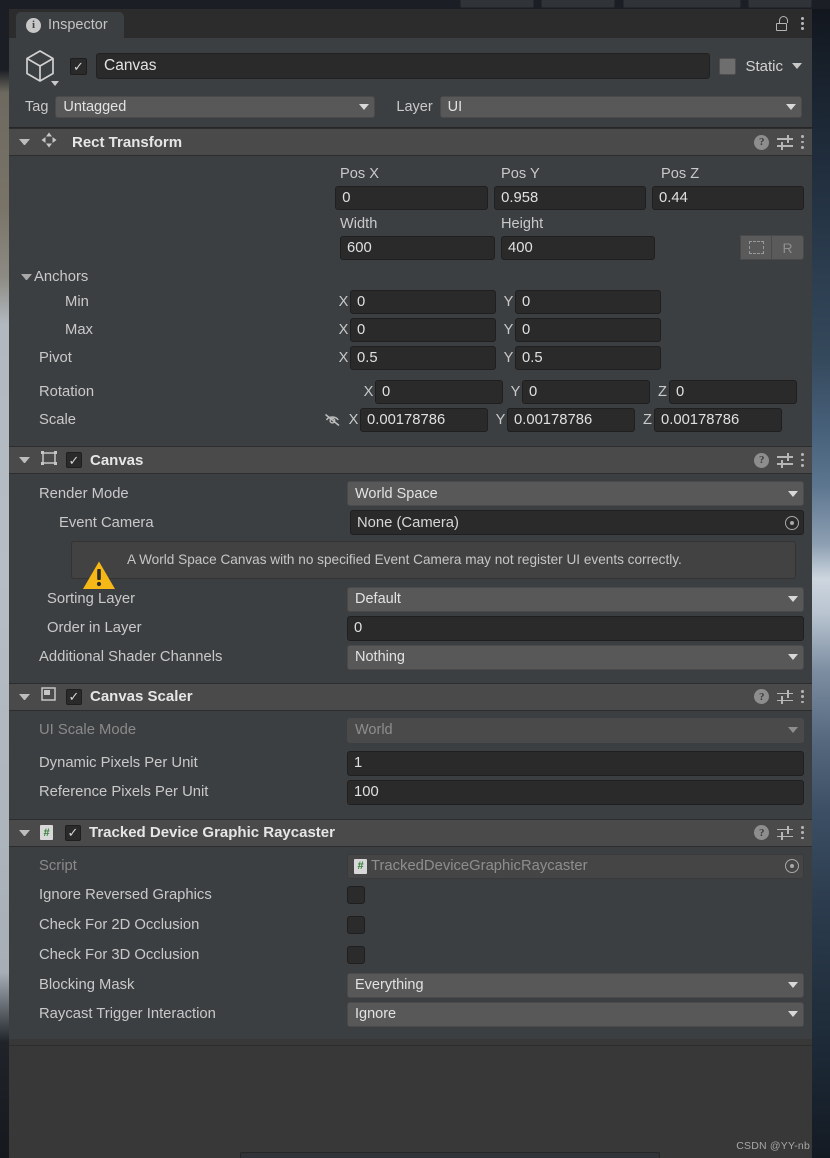 The image size is (830, 1158). I want to click on pos-z-input: 0.44, so click(728, 197).